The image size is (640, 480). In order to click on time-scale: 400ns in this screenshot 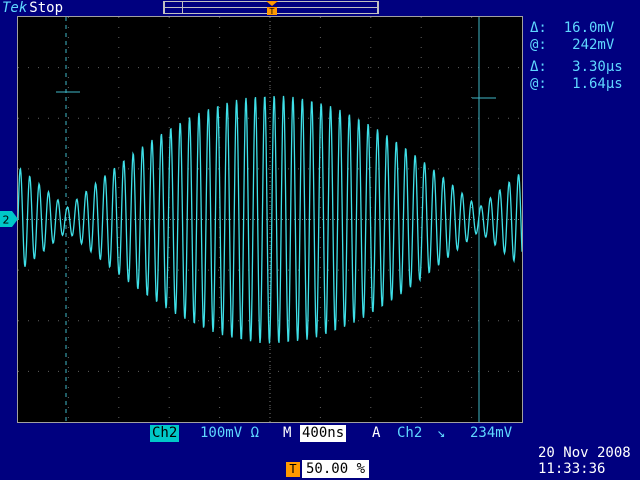, I will do `click(323, 433)`.